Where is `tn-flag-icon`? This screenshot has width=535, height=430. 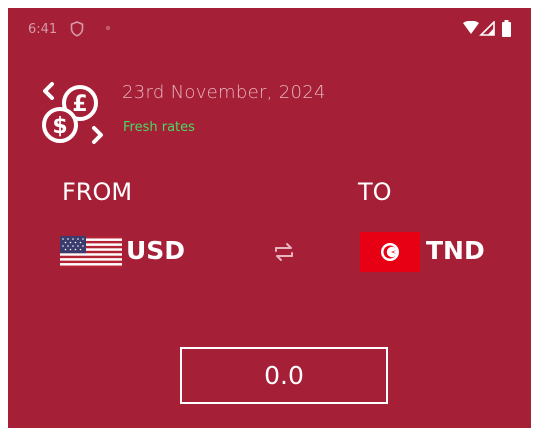 tn-flag-icon is located at coordinates (390, 252).